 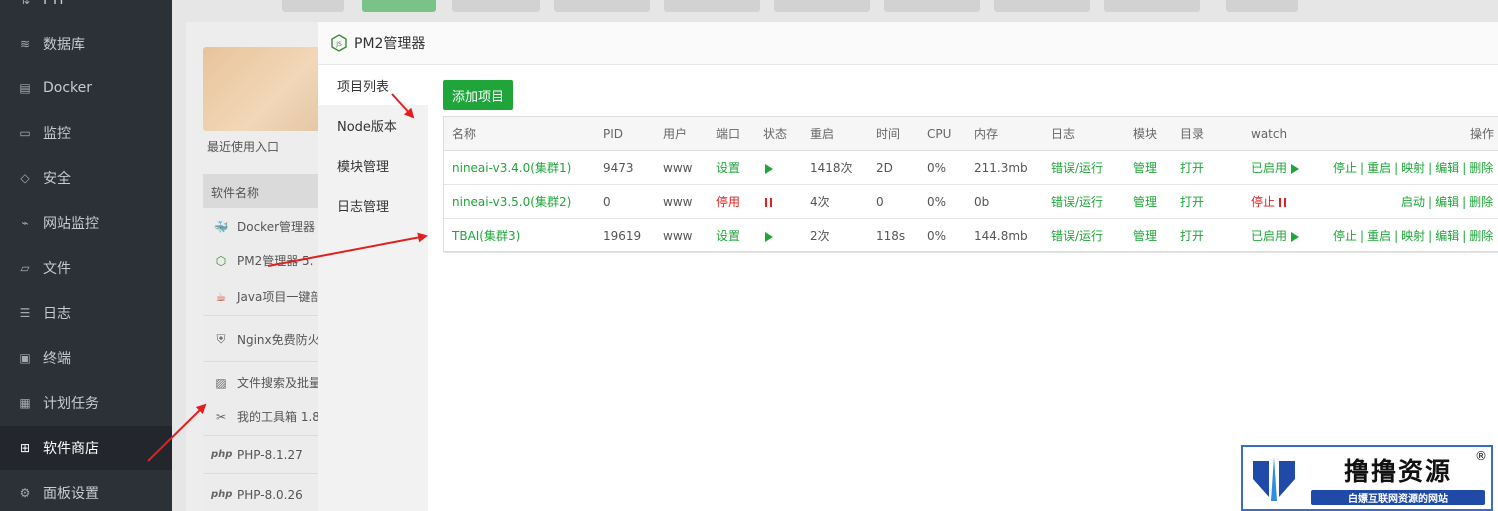 I want to click on shield-icon: ◇, so click(x=25, y=178).